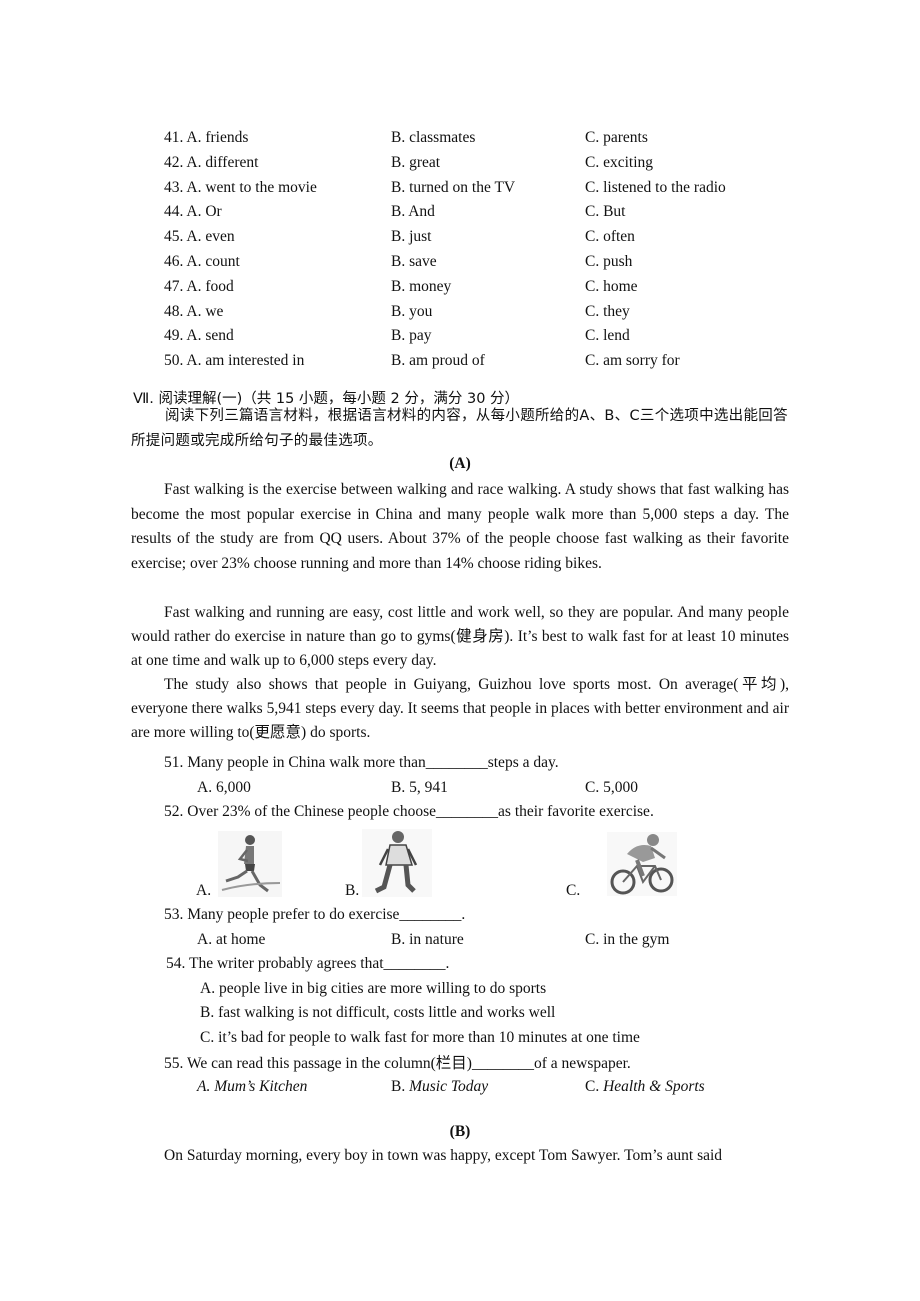 The height and width of the screenshot is (1301, 920). I want to click on cloze-option-a: 47. A. food, so click(199, 287).